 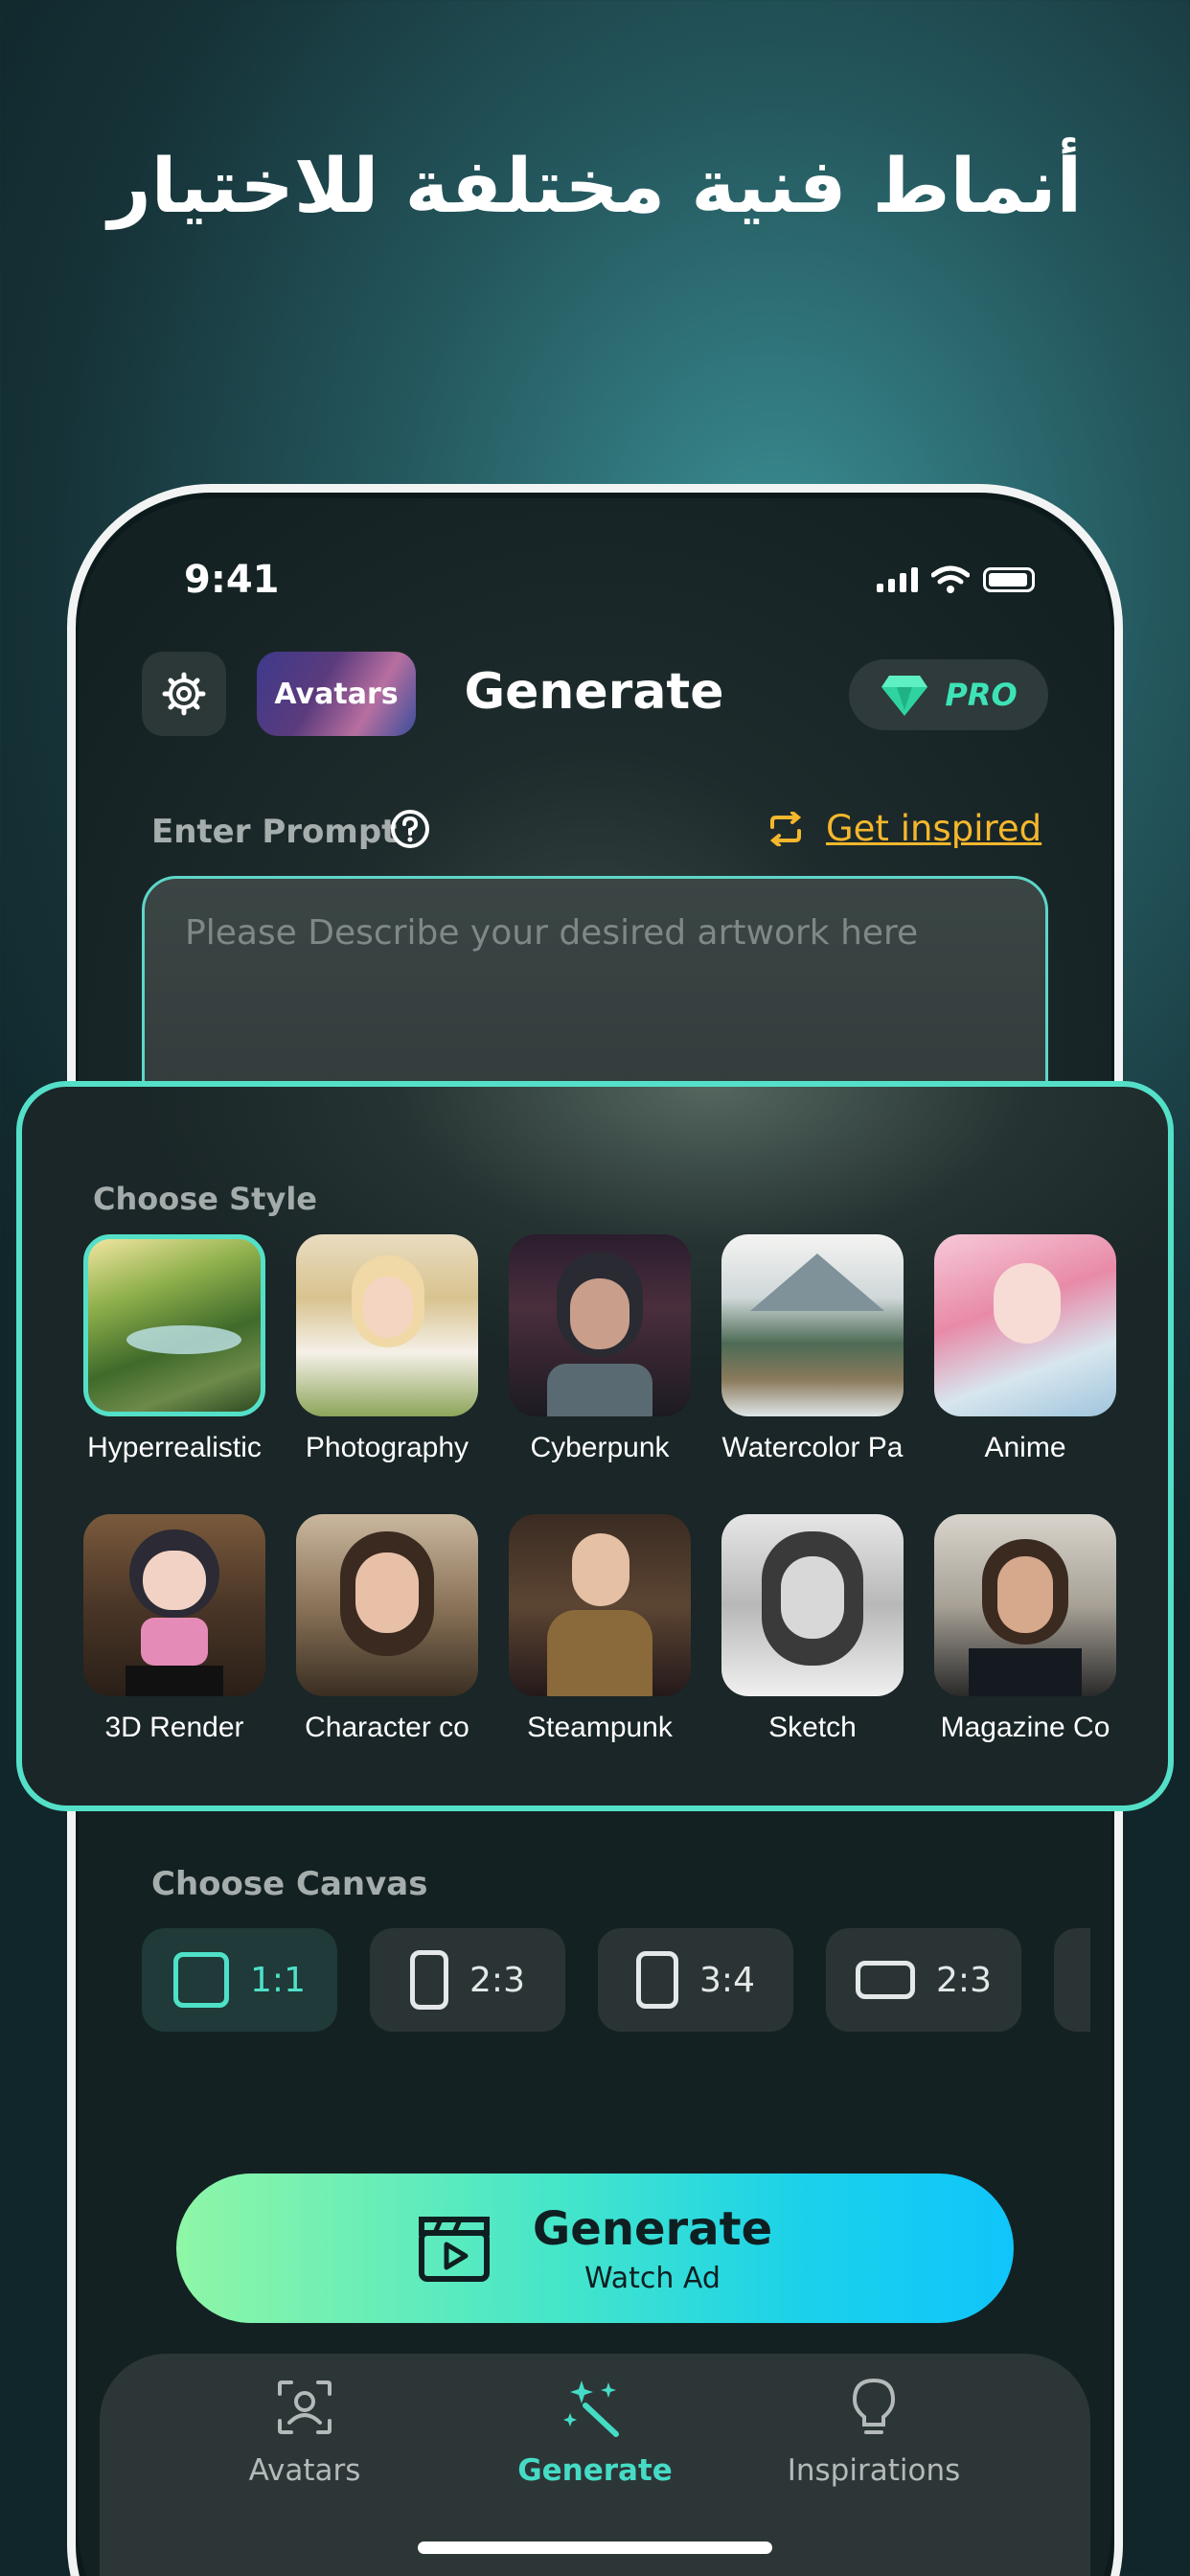 What do you see at coordinates (653, 2228) in the screenshot?
I see `generate-label: Generate` at bounding box center [653, 2228].